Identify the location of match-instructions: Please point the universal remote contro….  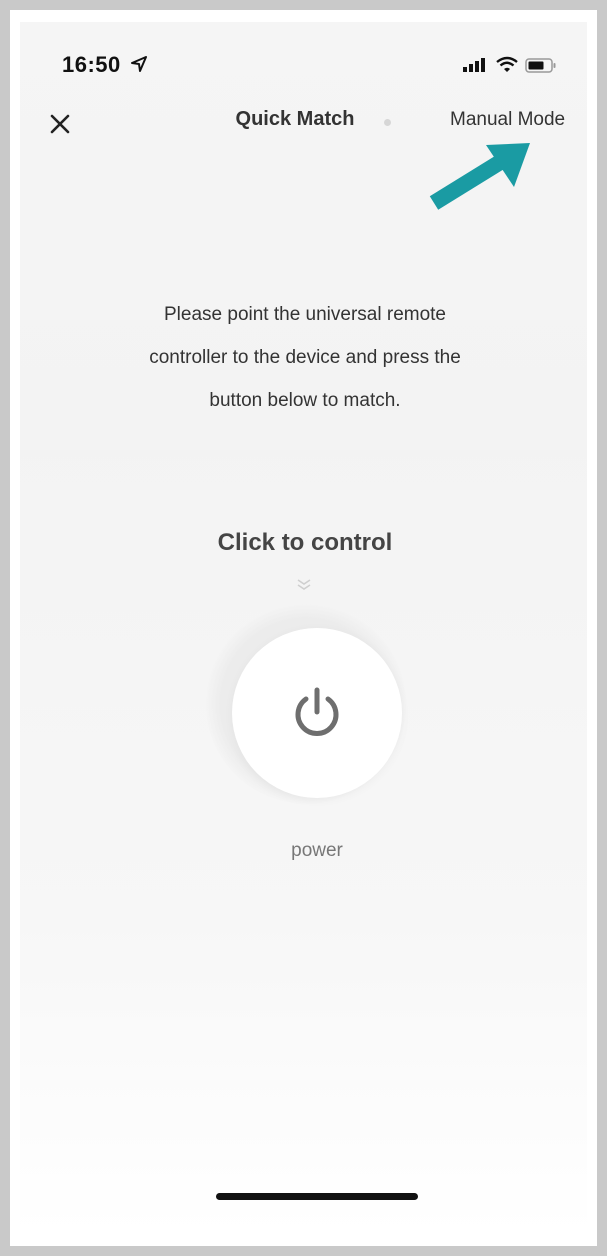
(305, 357).